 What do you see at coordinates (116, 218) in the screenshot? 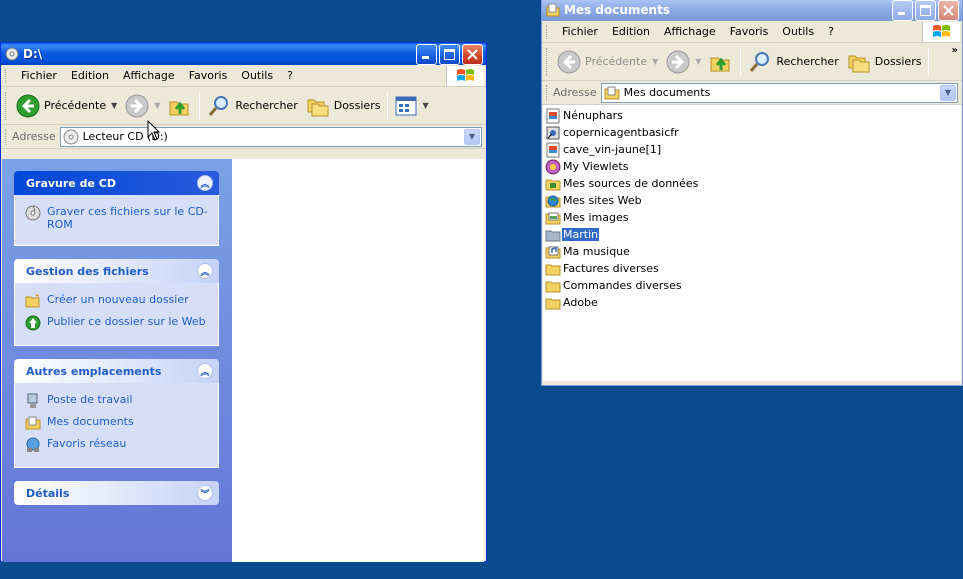
I see `task-burn-cd: Graver ces fichiers sur le CD-ROM` at bounding box center [116, 218].